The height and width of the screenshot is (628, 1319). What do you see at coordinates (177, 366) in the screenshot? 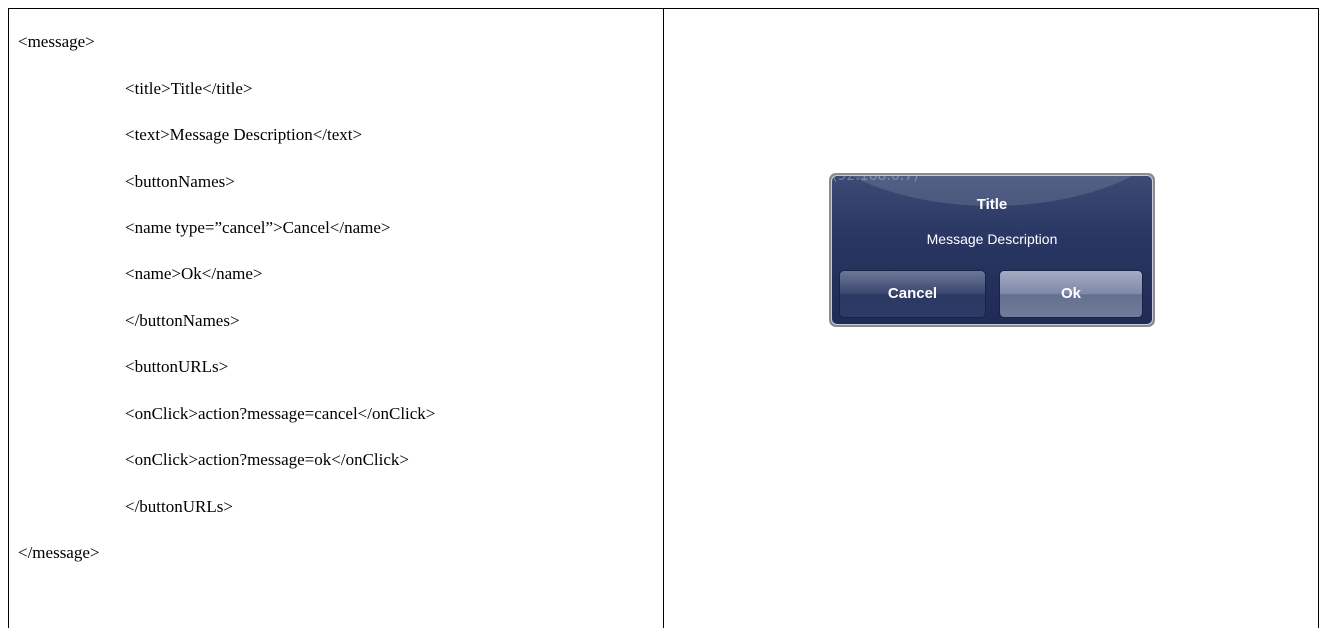
I see `code-line: <buttonURLs>` at bounding box center [177, 366].